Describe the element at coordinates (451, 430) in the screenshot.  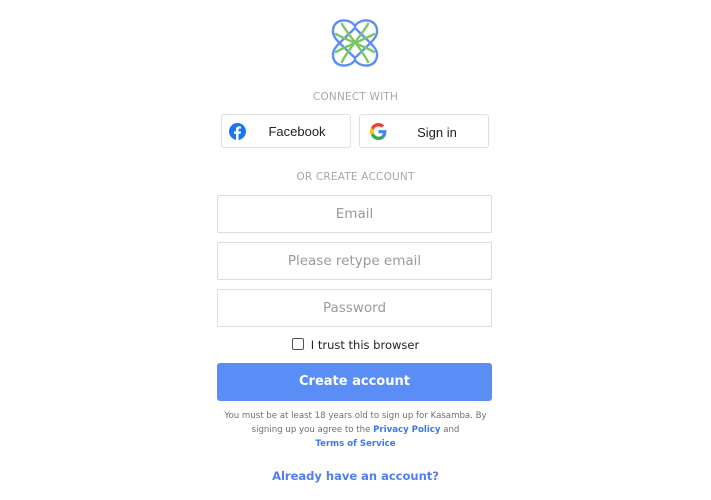
I see `legal-and-text: and` at that location.